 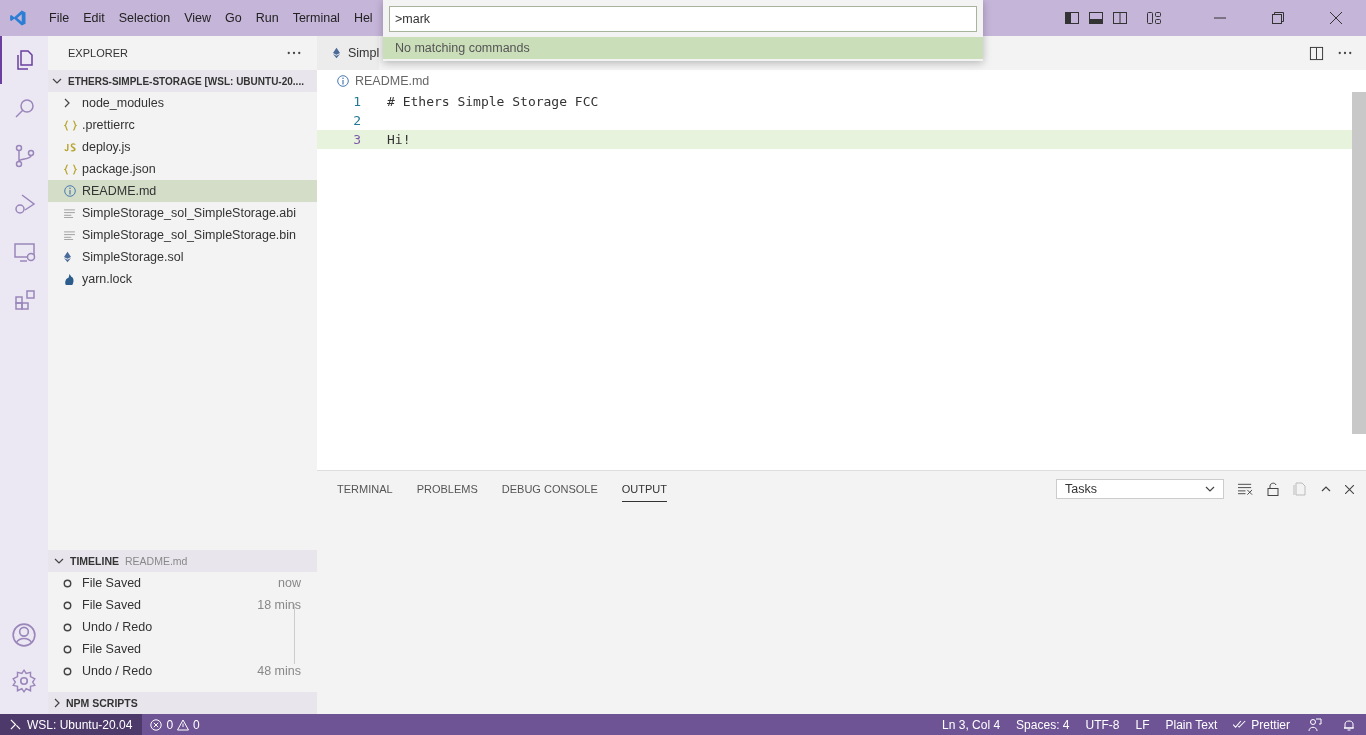 I want to click on explorer-entry: deploy.js, so click(x=182, y=147).